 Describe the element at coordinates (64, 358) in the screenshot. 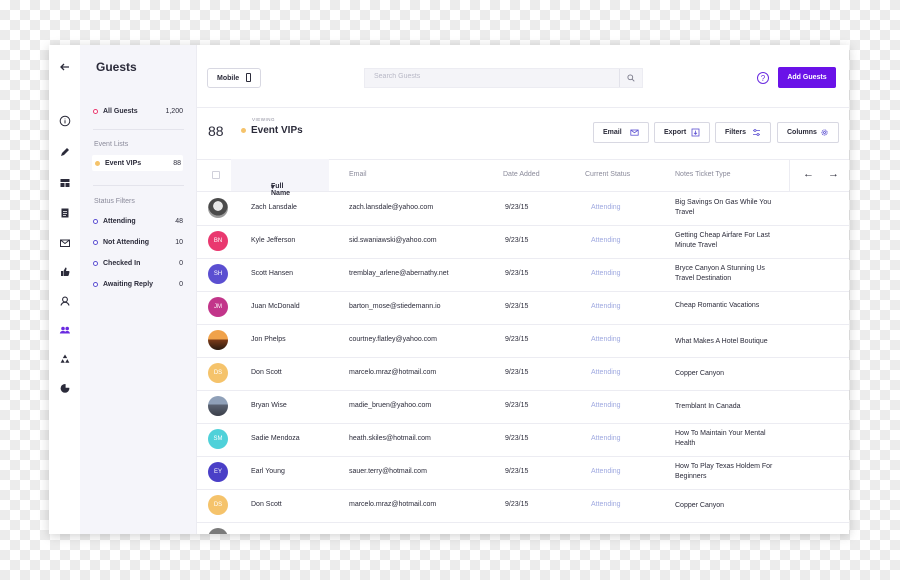

I see `recycle-icon` at that location.